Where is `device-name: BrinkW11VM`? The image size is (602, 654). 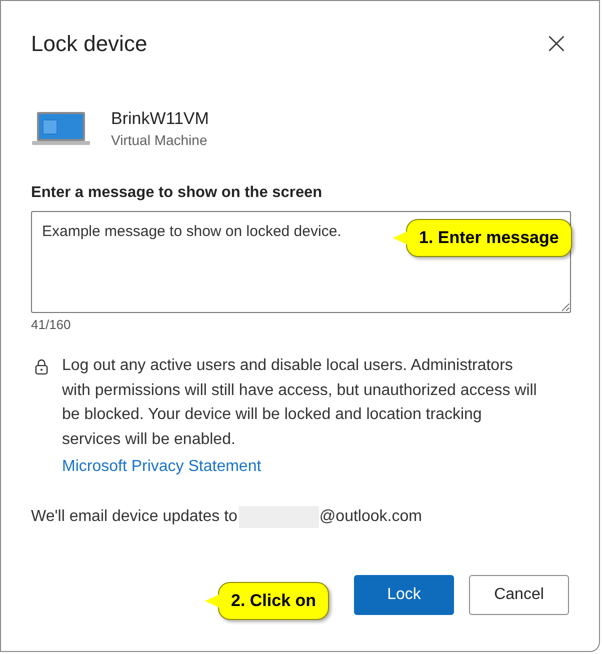 device-name: BrinkW11VM is located at coordinates (160, 119).